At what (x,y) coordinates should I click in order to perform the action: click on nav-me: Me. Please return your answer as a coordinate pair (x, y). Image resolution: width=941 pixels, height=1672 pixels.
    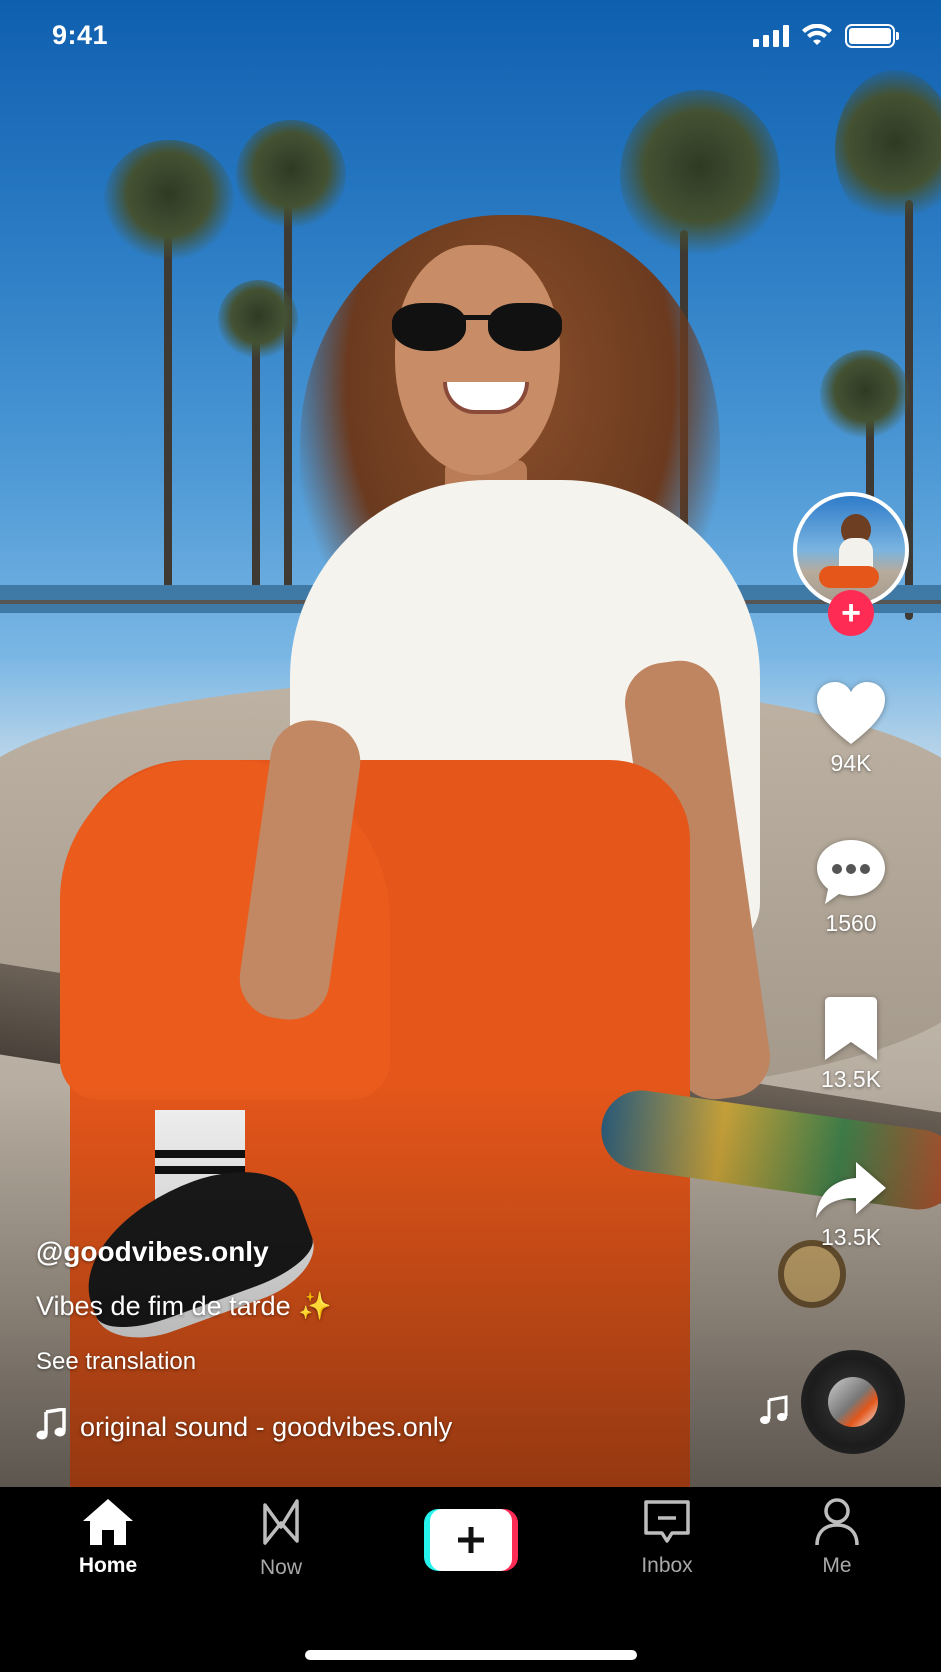
    Looking at the image, I should click on (837, 1537).